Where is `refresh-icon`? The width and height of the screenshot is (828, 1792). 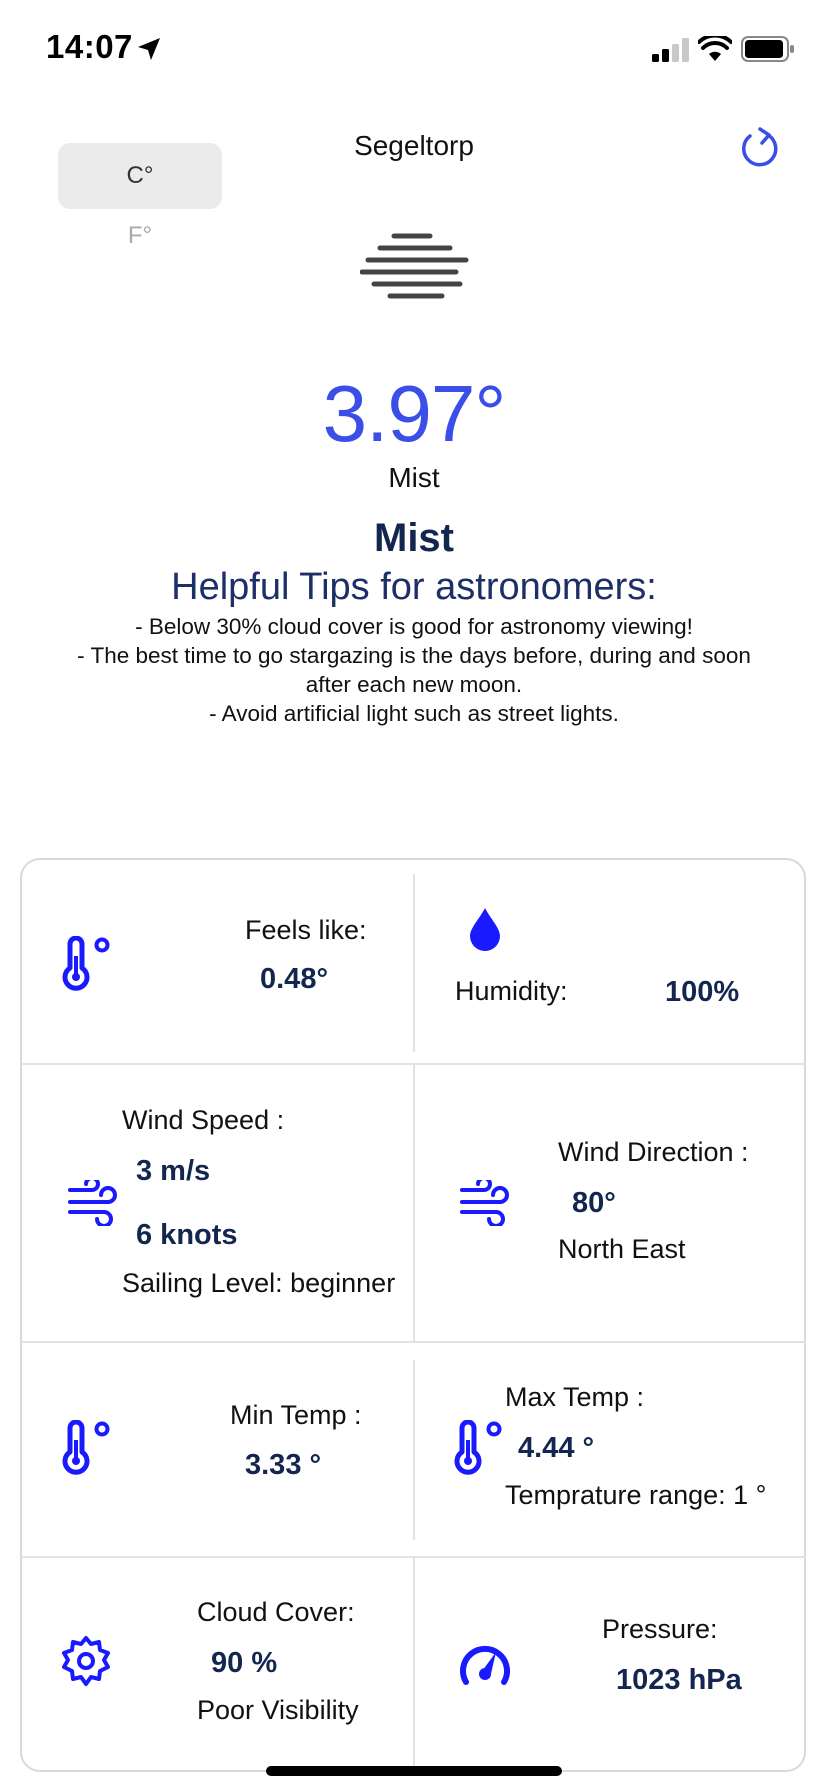
refresh-icon is located at coordinates (760, 148).